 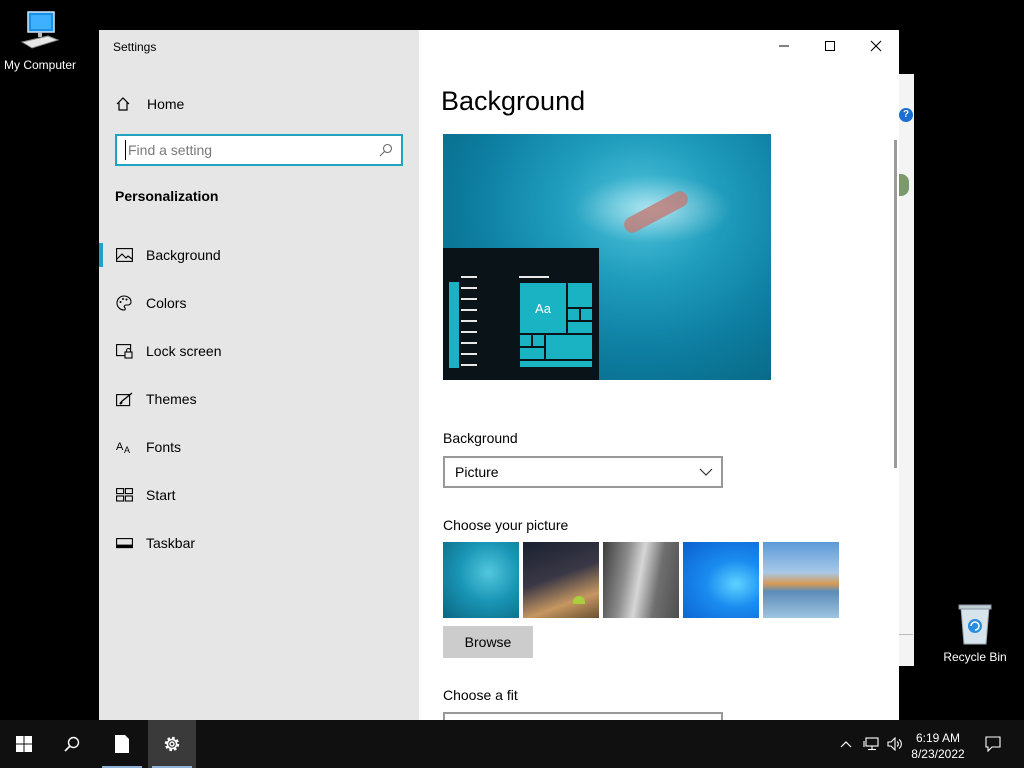 What do you see at coordinates (561, 580) in the screenshot?
I see `picture-thumbnail-night-sky` at bounding box center [561, 580].